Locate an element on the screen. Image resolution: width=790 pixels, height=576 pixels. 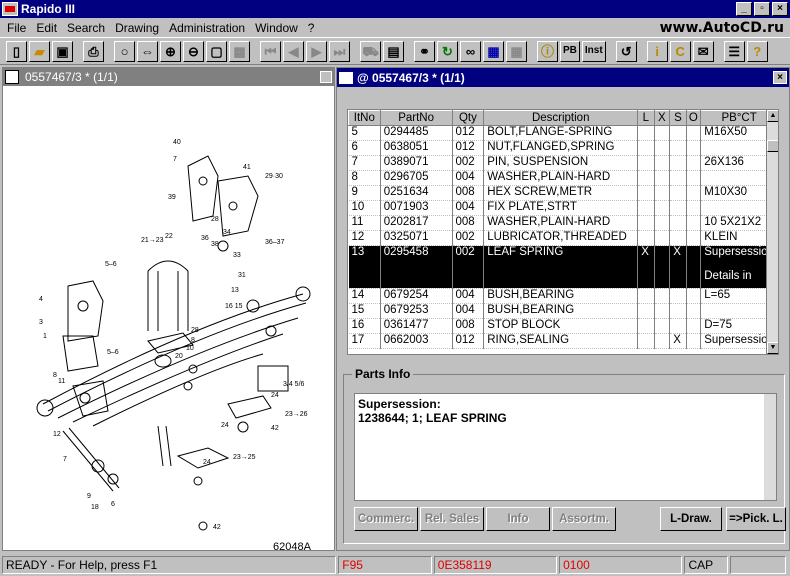
search-icon: ○ is located at coordinates (124, 51).